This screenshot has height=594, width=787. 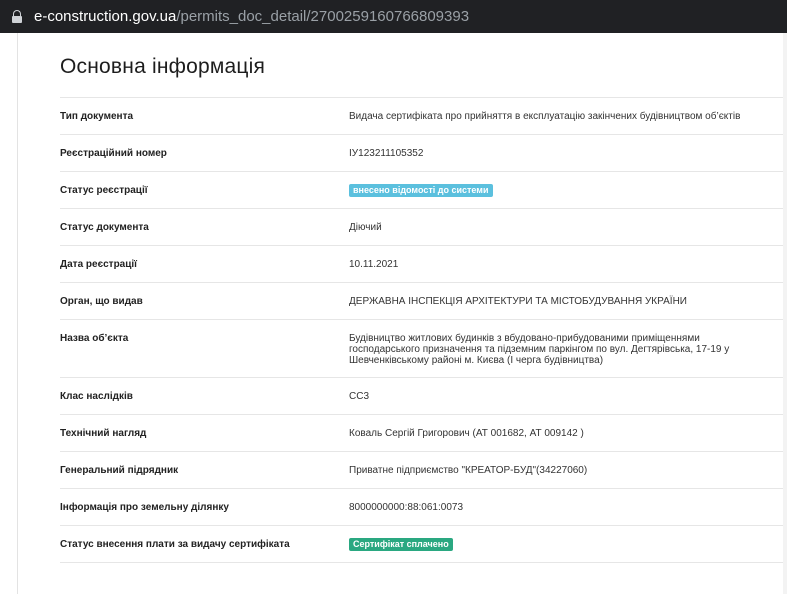 What do you see at coordinates (98, 264) in the screenshot?
I see `row-label: Дата реєстрації` at bounding box center [98, 264].